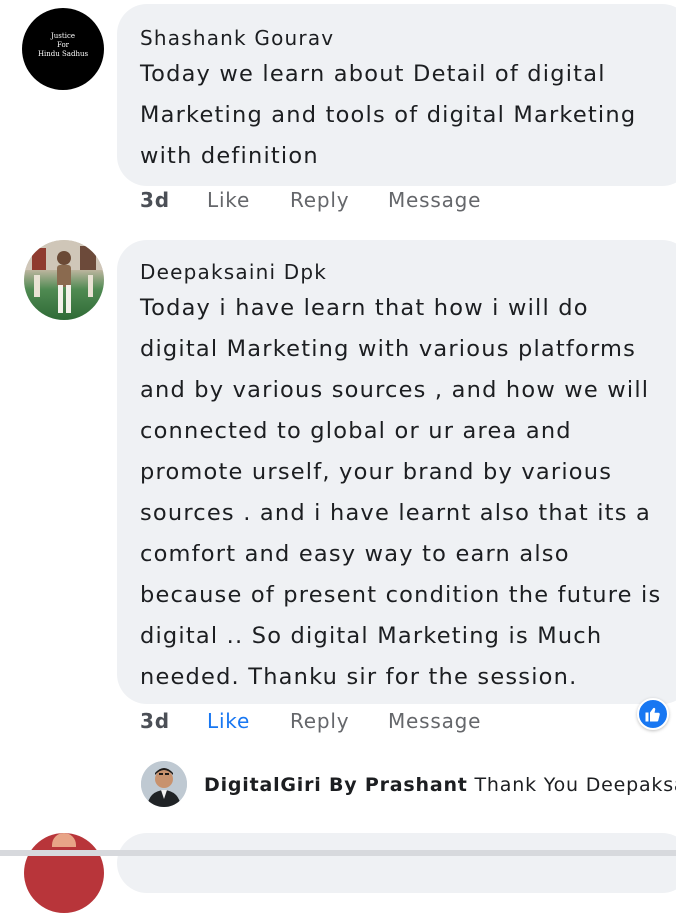  I want to click on avatar-next-commenter, so click(64, 873).